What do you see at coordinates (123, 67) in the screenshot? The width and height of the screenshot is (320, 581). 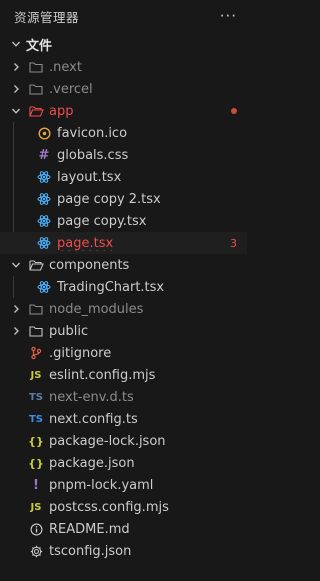 I see `tree-item-next: .next` at bounding box center [123, 67].